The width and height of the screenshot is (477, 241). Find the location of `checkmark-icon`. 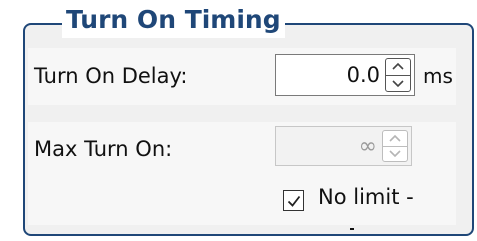

checkmark-icon is located at coordinates (293, 201).